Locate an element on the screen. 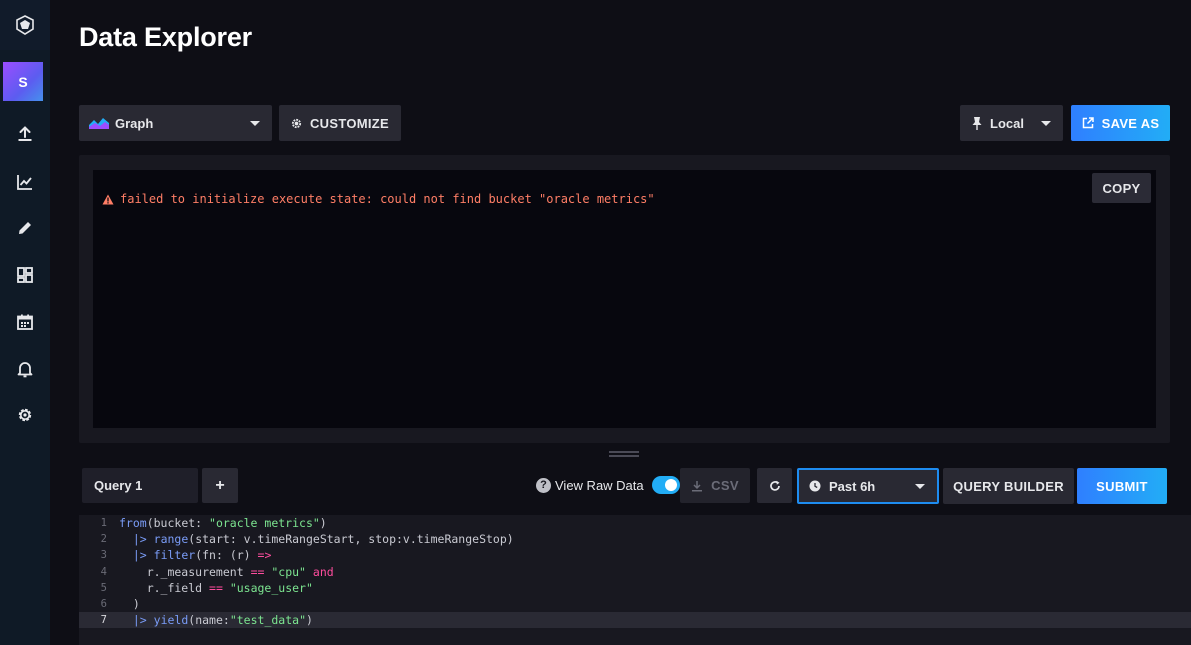 Image resolution: width=1191 pixels, height=645 pixels. line-number: 5 is located at coordinates (103, 587).